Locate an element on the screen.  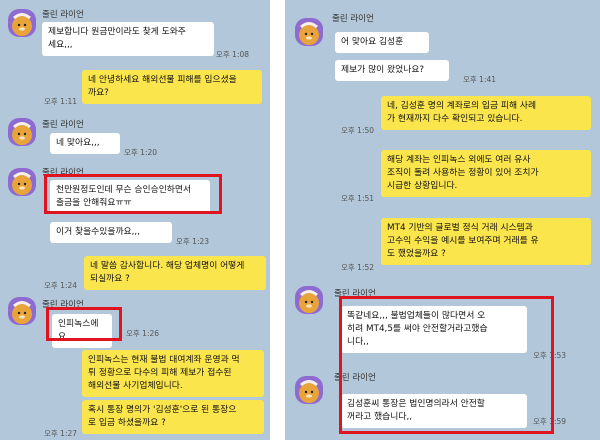
message-time: 오후 1:50 is located at coordinates (358, 130).